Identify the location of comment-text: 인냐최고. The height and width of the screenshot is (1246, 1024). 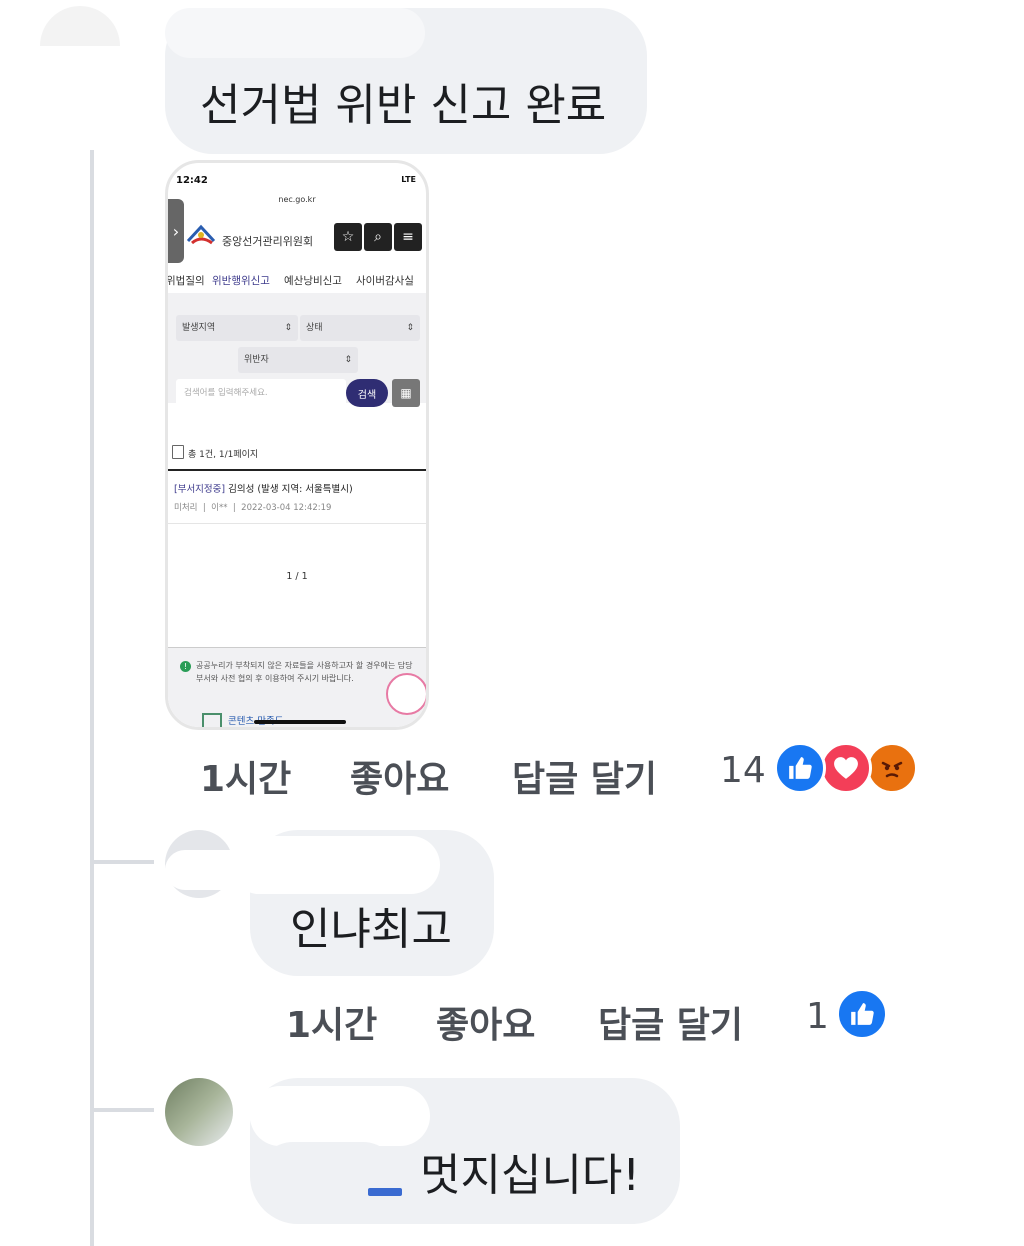
(371, 929).